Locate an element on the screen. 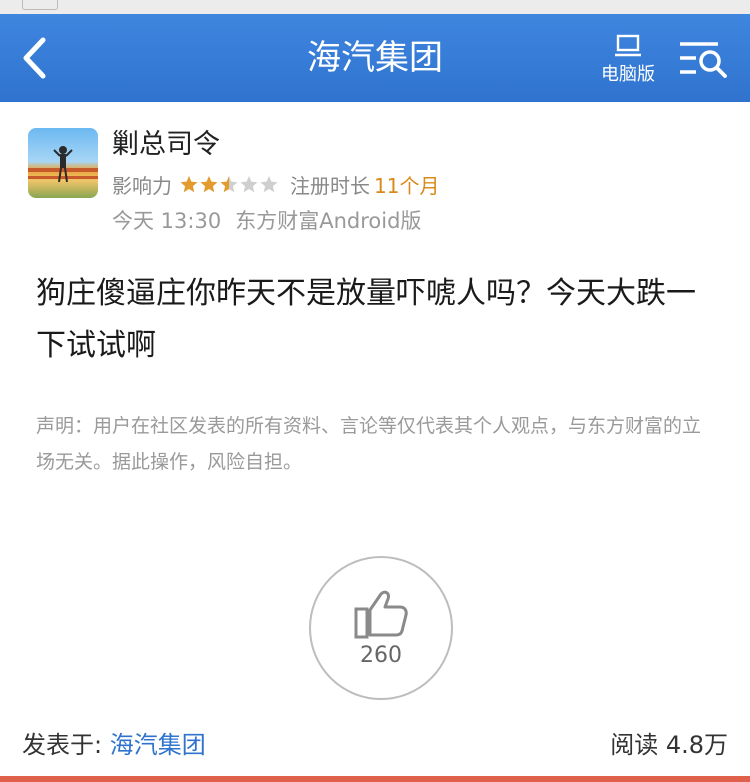  influence-stars is located at coordinates (230, 184).